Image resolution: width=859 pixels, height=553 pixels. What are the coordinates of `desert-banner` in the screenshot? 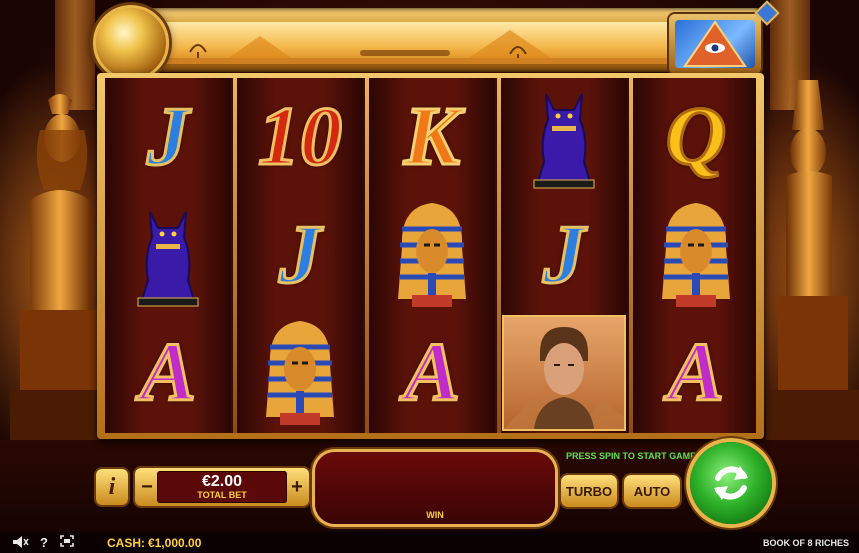 It's located at (415, 43).